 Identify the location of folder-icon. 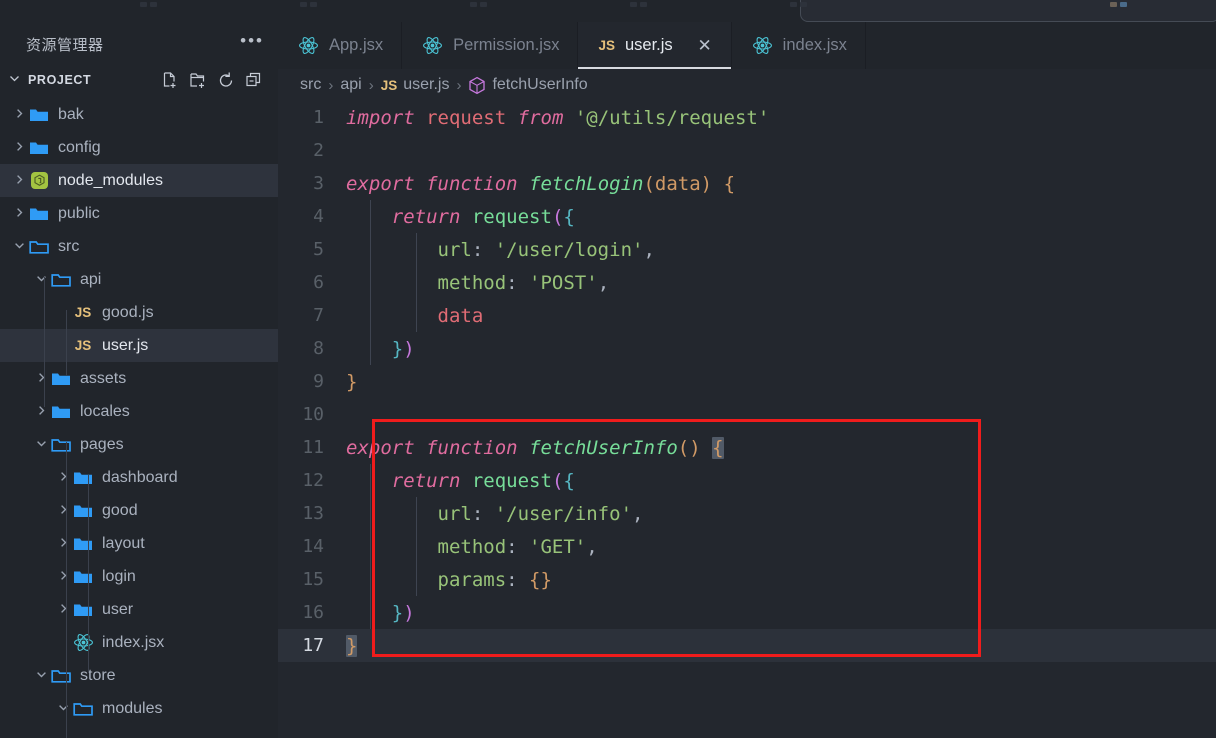
(39, 148).